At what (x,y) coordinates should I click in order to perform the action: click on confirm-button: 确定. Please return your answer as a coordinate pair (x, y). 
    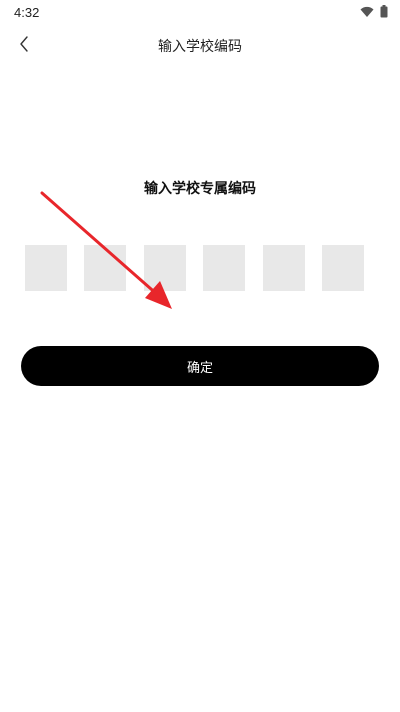
    Looking at the image, I should click on (200, 366).